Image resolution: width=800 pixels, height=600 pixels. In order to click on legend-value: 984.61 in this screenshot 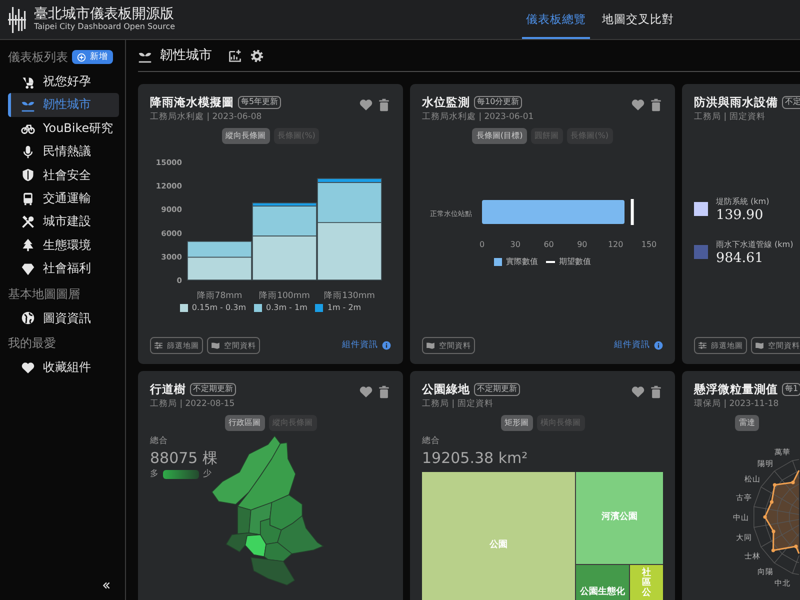, I will do `click(740, 258)`.